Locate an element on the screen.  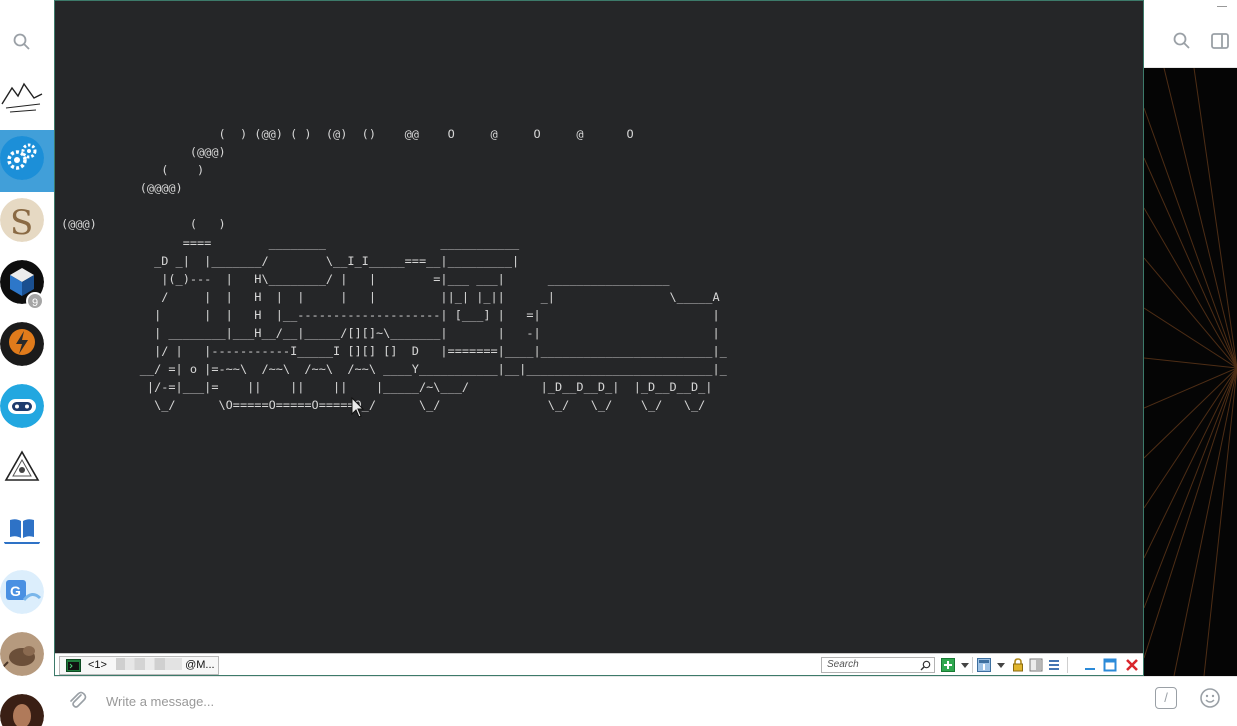
chat-list: S 9 G is located at coordinates (27, 370).